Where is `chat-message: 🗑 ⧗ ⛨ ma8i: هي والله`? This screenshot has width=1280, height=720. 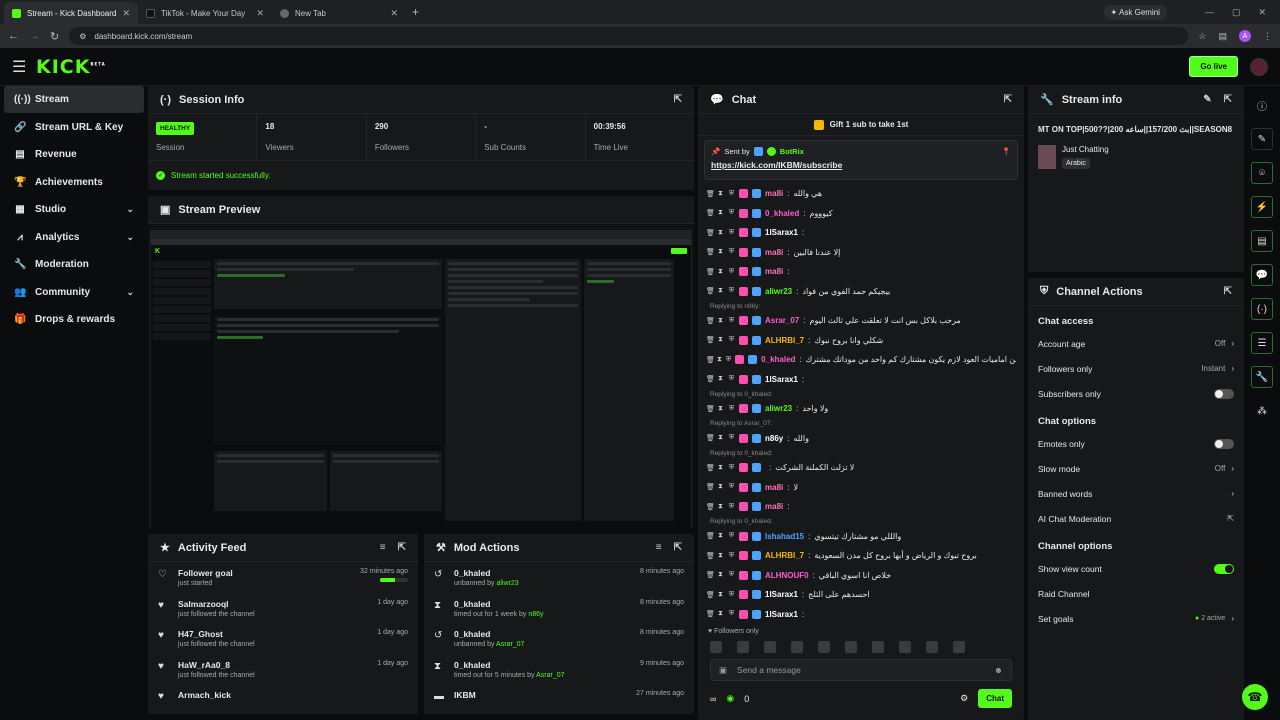 chat-message: 🗑 ⧗ ⛨ ma8i: هي والله is located at coordinates (861, 194).